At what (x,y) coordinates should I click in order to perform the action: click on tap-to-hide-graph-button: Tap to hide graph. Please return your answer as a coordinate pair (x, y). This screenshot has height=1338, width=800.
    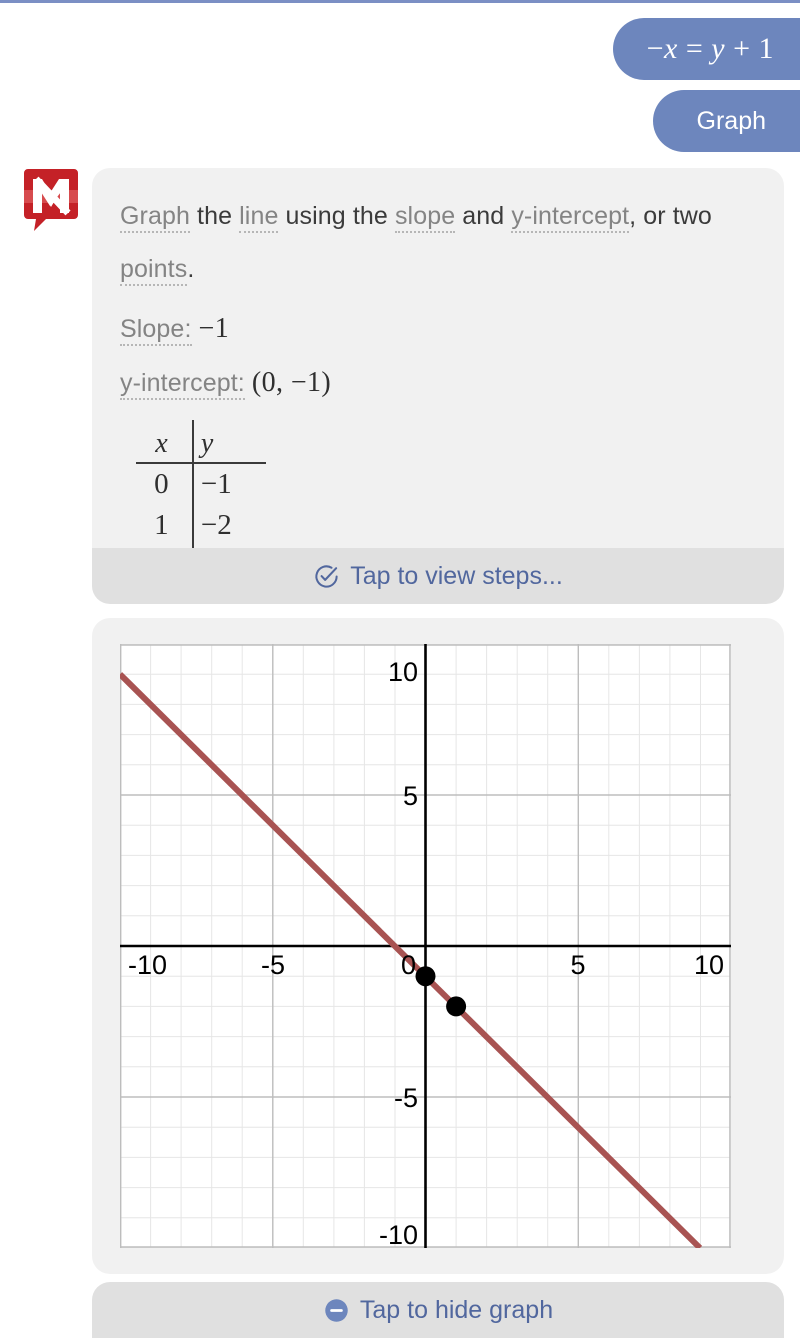
    Looking at the image, I should click on (438, 1310).